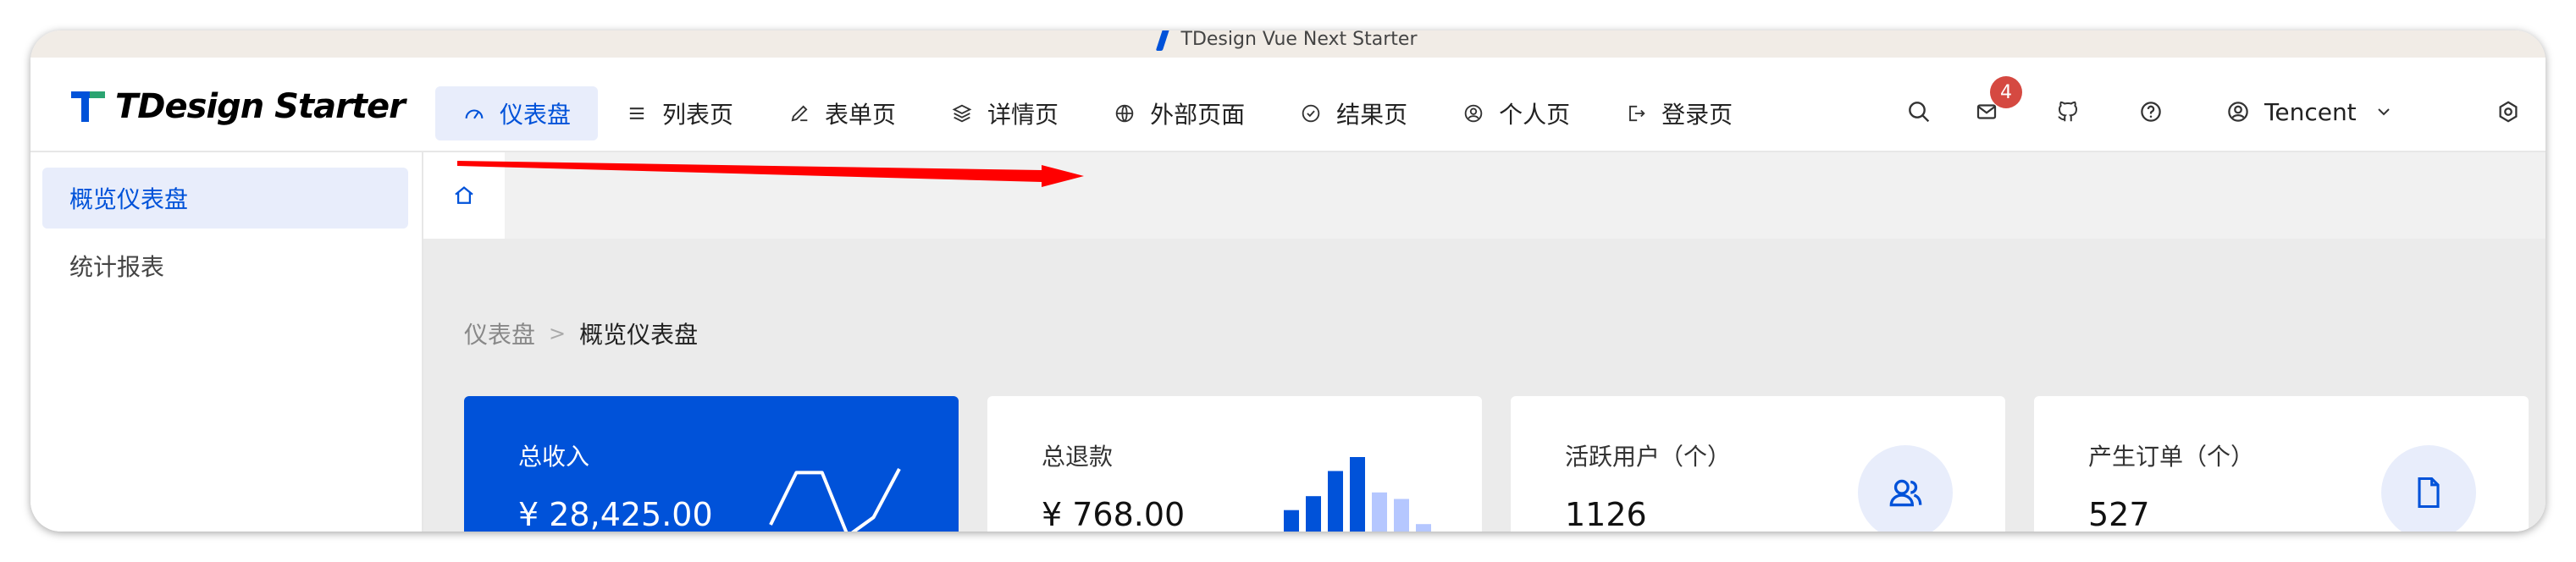 This screenshot has width=2576, height=562. What do you see at coordinates (2119, 514) in the screenshot?
I see `card-value: 527` at bounding box center [2119, 514].